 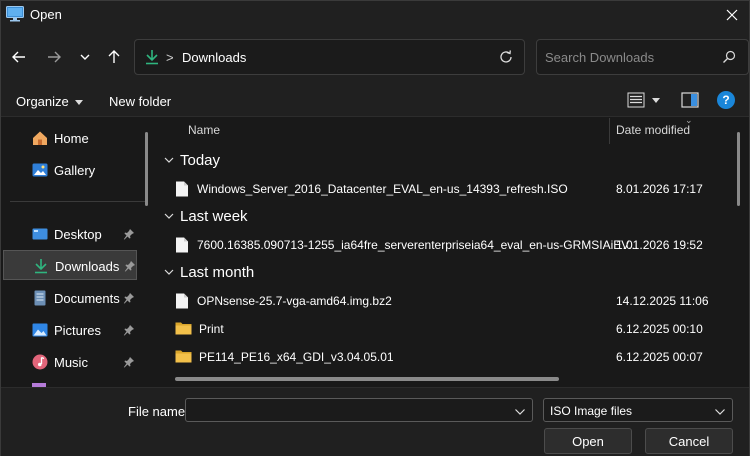 What do you see at coordinates (40, 330) in the screenshot?
I see `pictures-icon` at bounding box center [40, 330].